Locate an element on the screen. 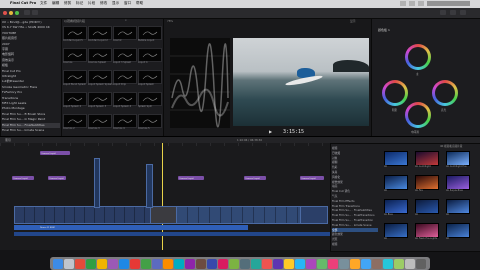  sidebar-item: Ultralight is located at coordinates (31, 76).